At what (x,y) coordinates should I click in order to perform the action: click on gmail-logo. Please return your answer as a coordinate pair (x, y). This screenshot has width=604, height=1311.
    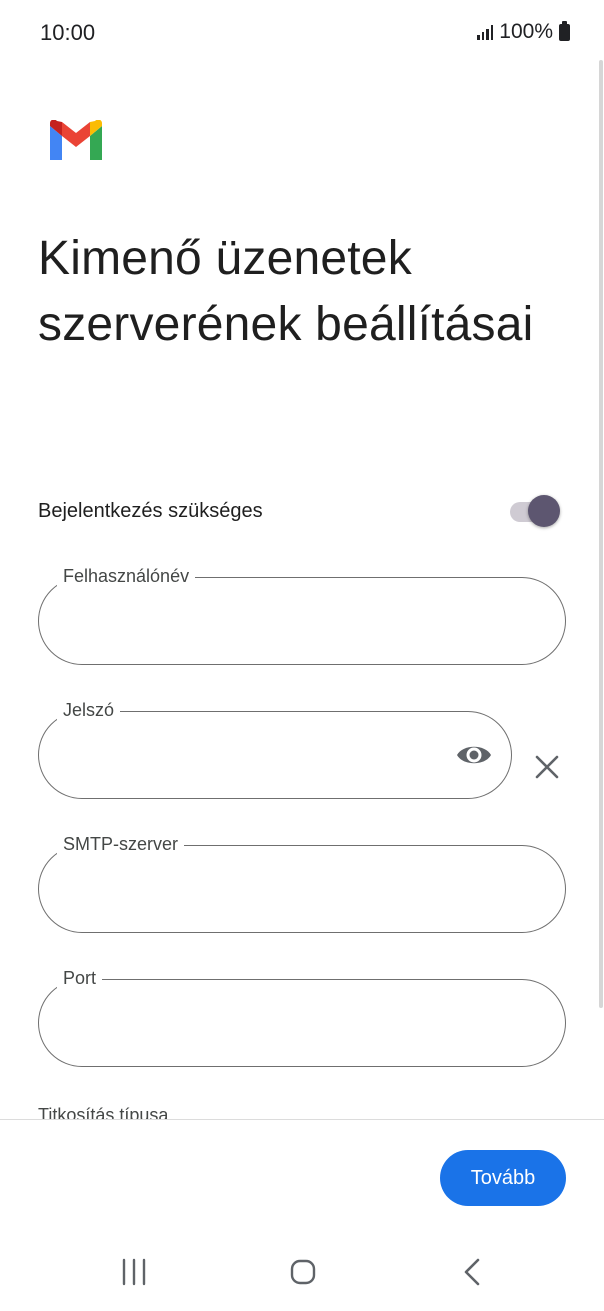
    Looking at the image, I should click on (76, 140).